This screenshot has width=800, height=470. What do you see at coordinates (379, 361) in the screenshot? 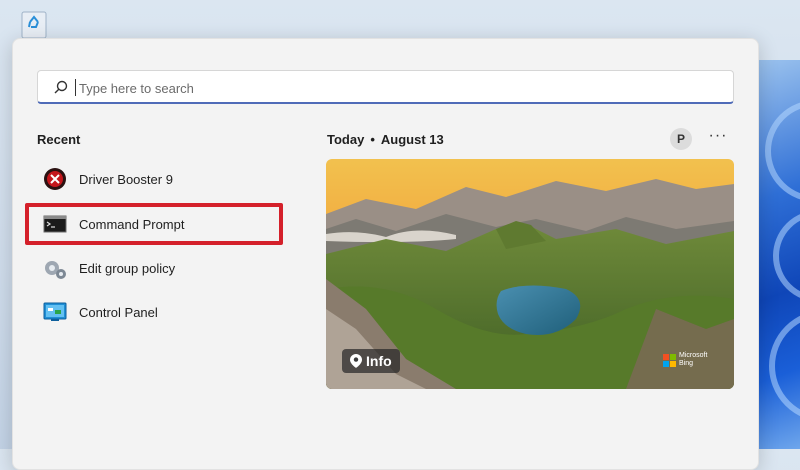
I see `info-label: Info` at bounding box center [379, 361].